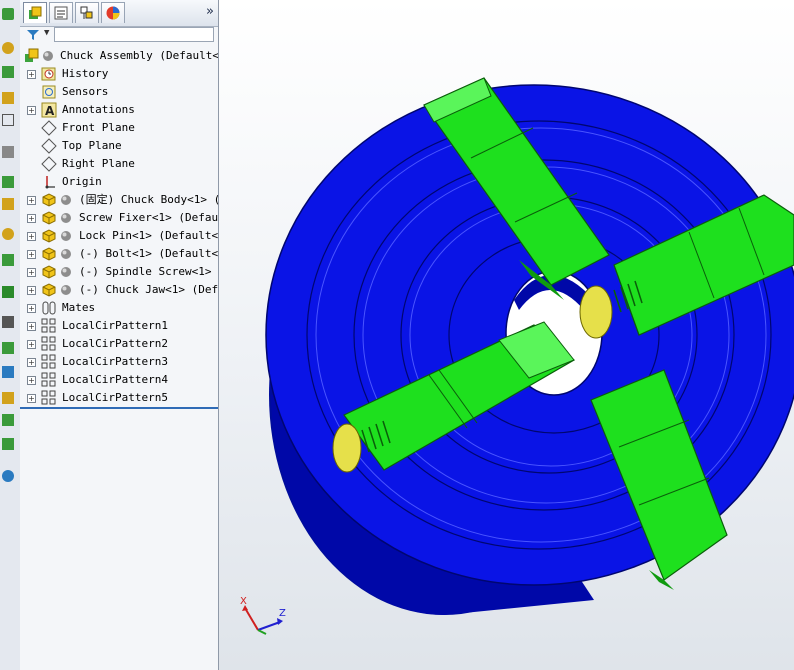 The width and height of the screenshot is (794, 670). I want to click on tree-root-row: Chuck Assembly (Default<D, so click(119, 56).